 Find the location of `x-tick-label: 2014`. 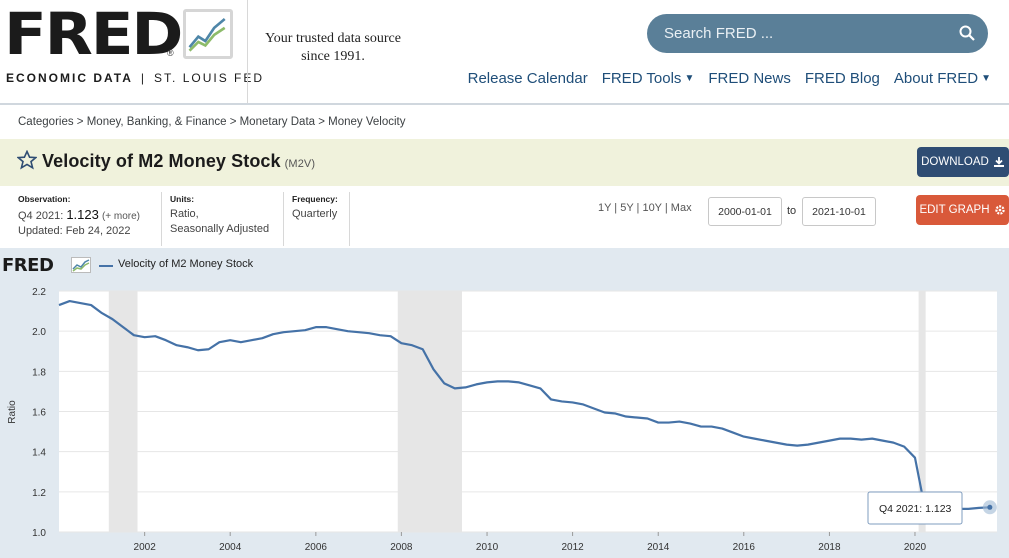

x-tick-label: 2014 is located at coordinates (658, 547).